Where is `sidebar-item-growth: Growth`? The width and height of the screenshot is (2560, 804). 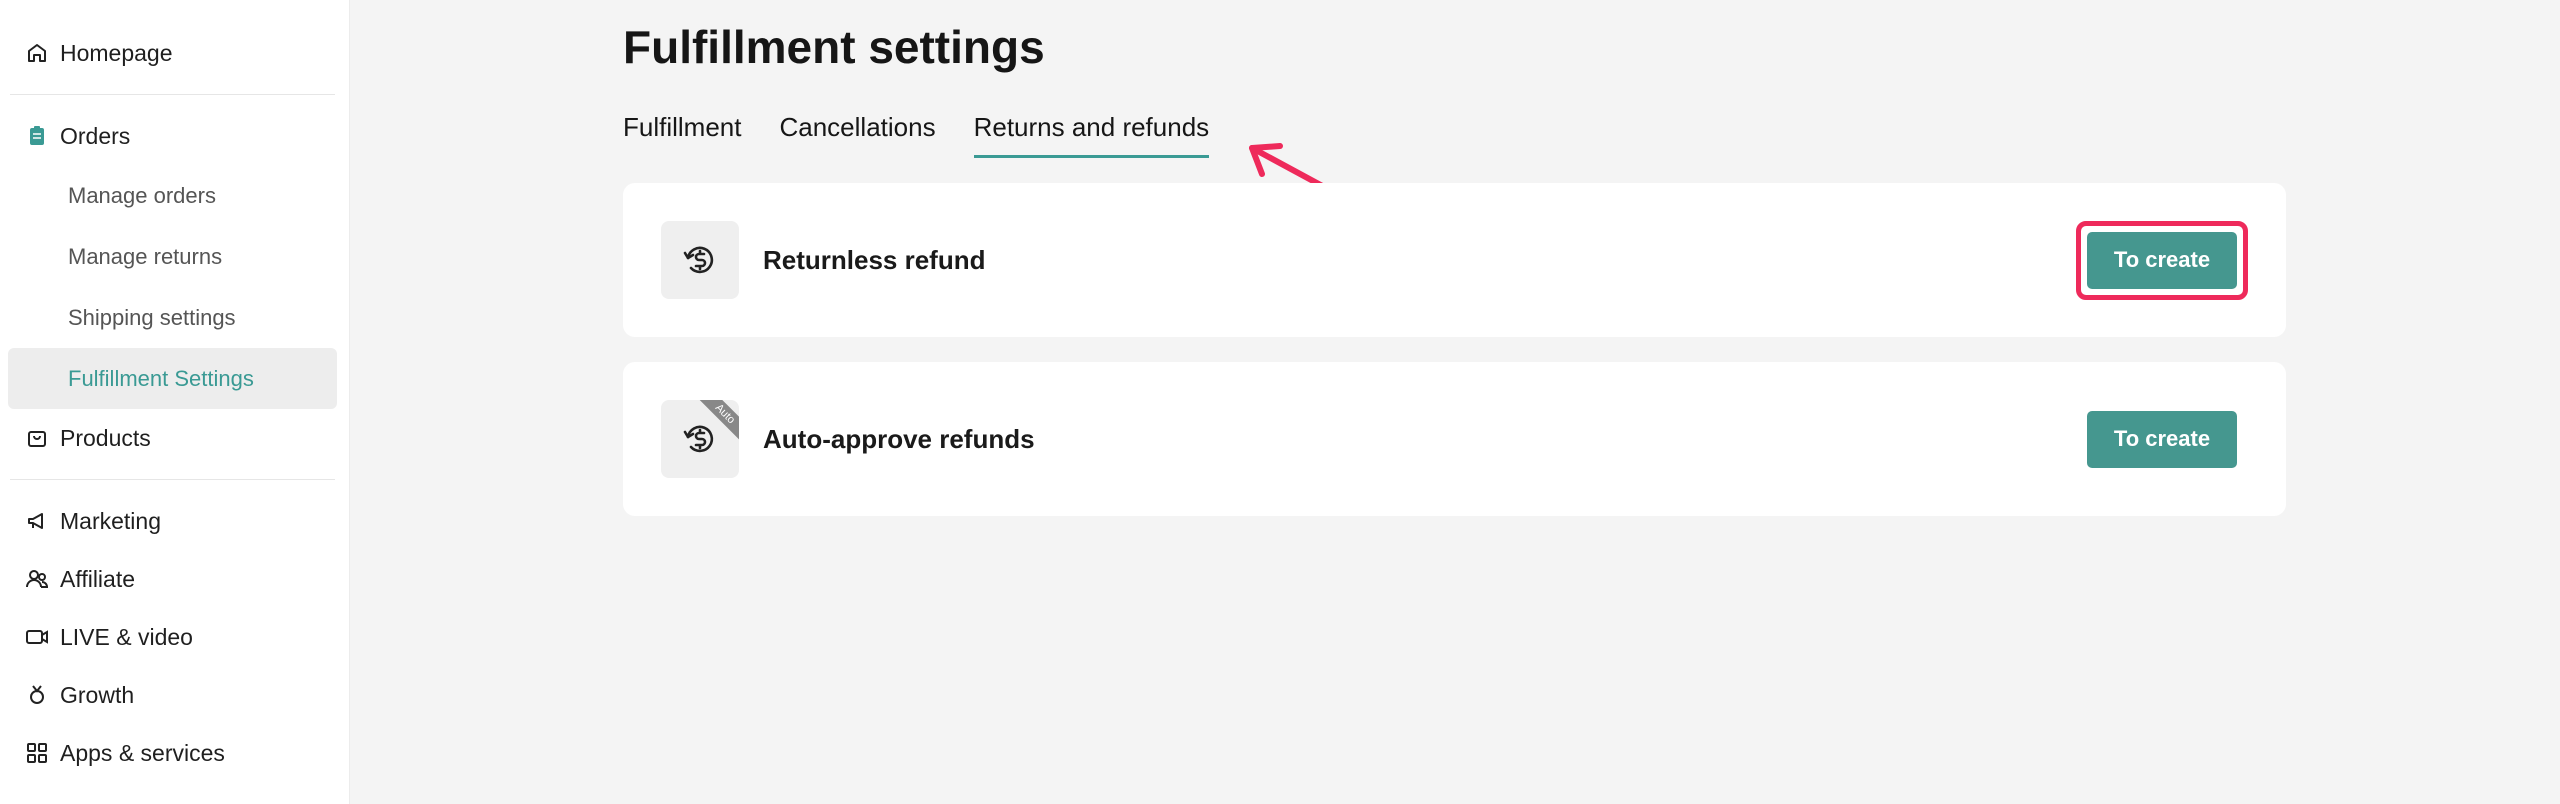
sidebar-item-growth: Growth is located at coordinates (174, 695).